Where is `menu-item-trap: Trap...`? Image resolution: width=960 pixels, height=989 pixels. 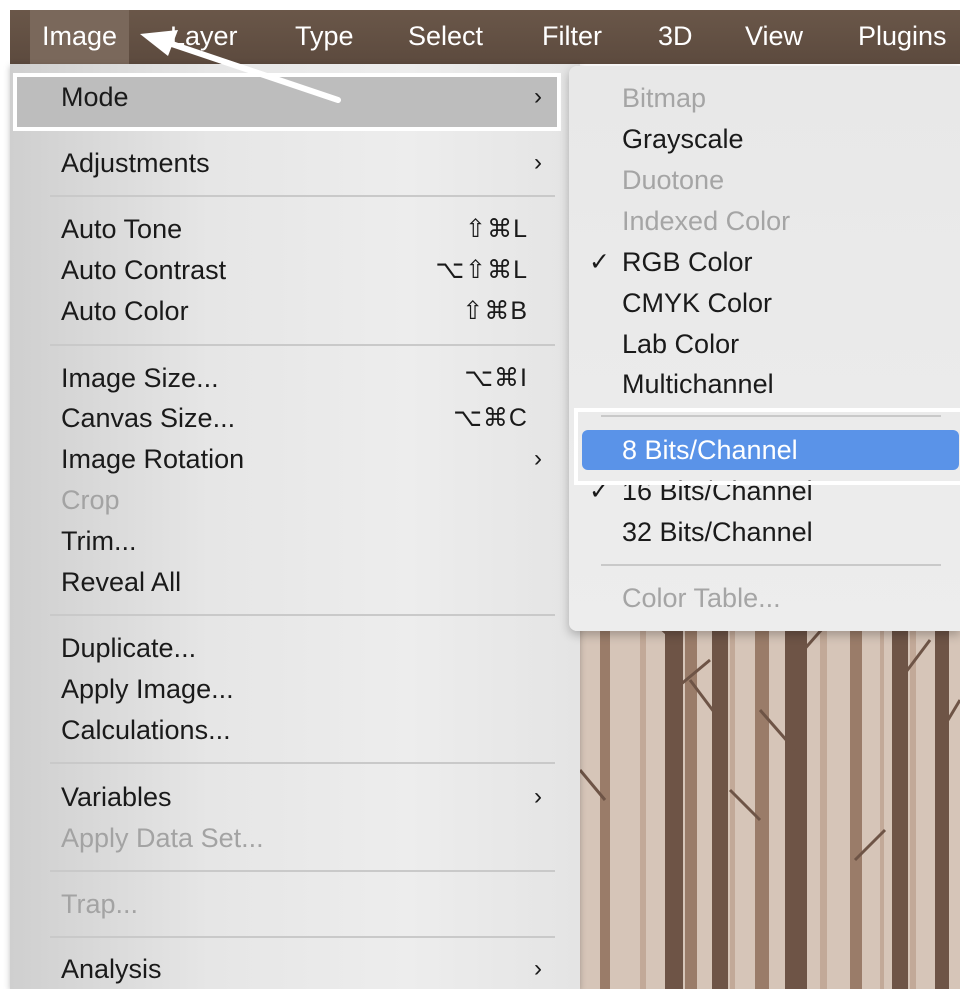
menu-item-trap: Trap... is located at coordinates (99, 904).